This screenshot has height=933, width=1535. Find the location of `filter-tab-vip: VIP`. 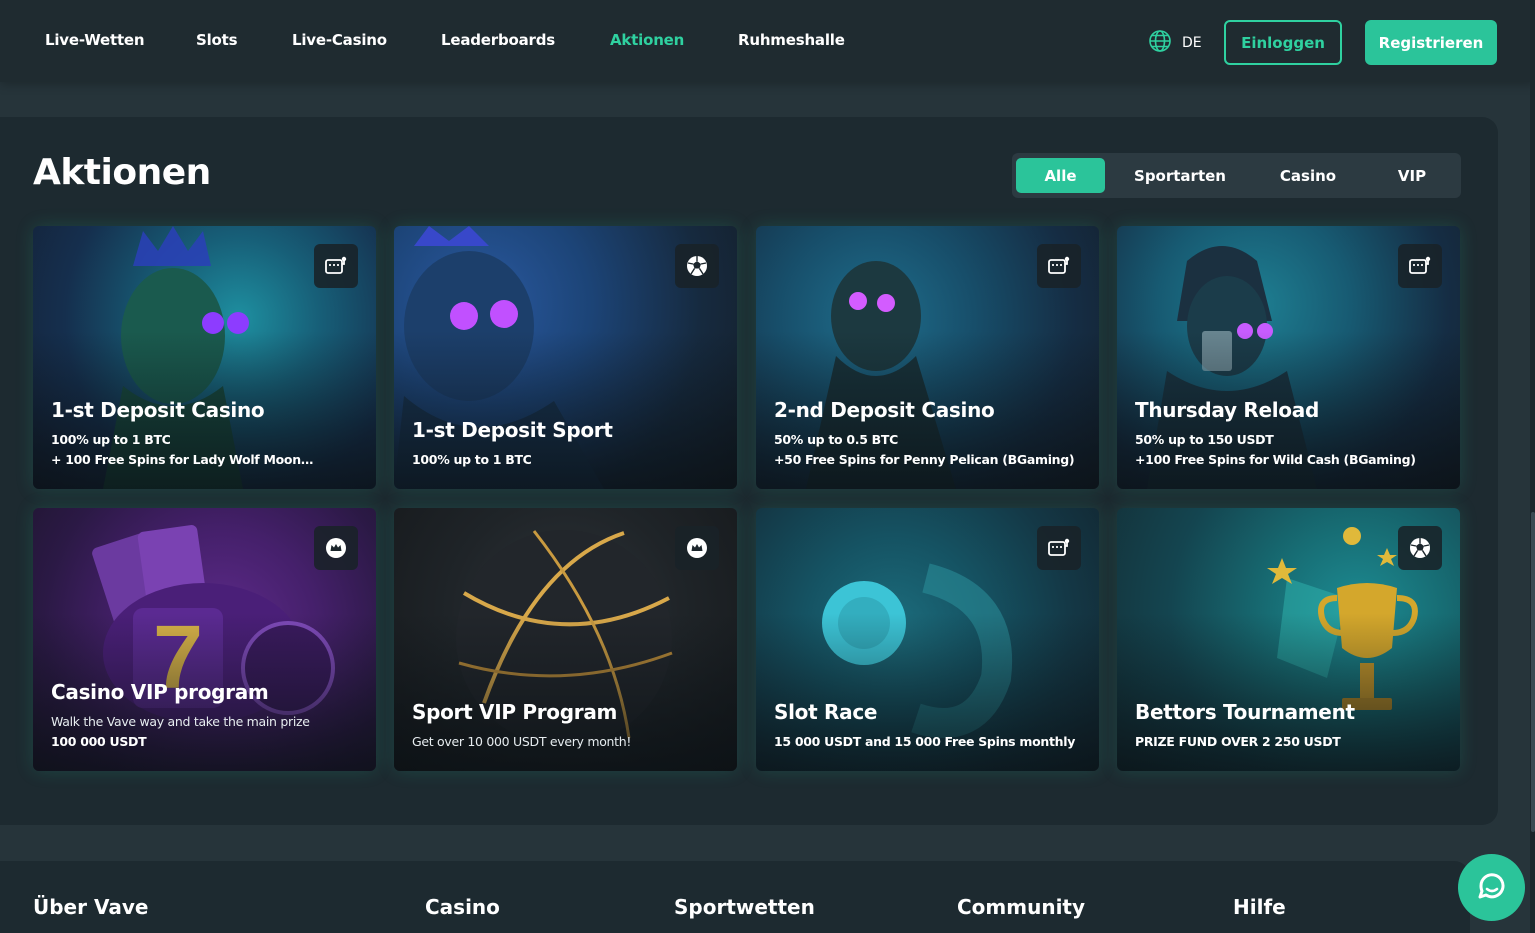

filter-tab-vip: VIP is located at coordinates (1412, 175).